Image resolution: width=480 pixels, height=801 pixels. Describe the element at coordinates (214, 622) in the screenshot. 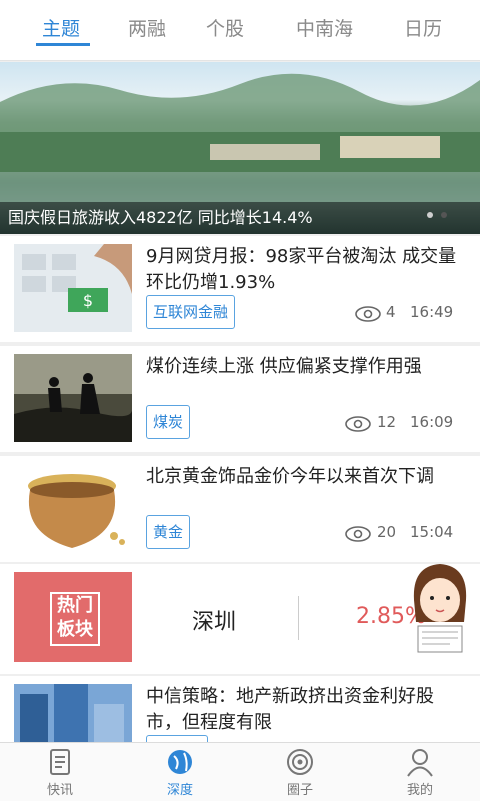

I see `sector-city: 深圳` at that location.